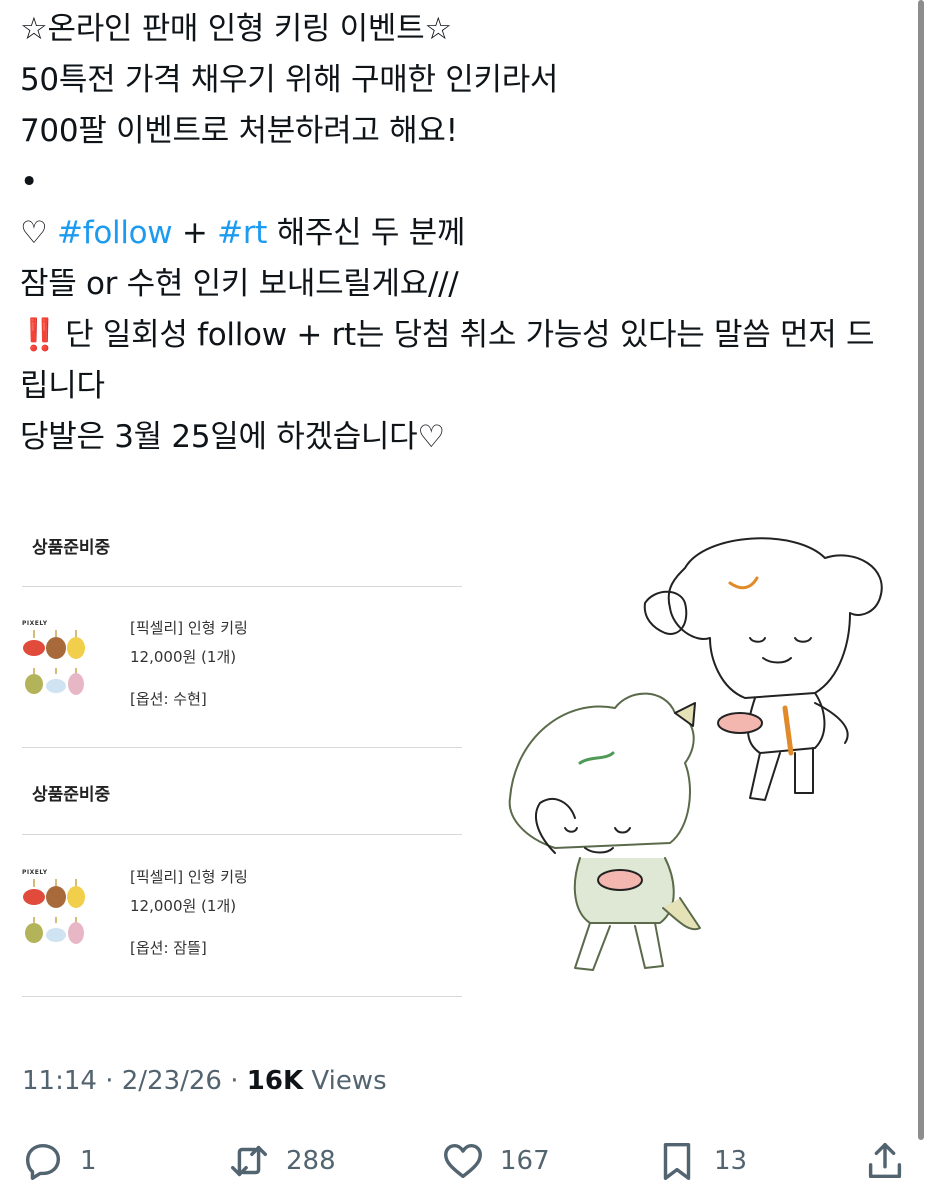 Image resolution: width=930 pixels, height=1200 pixels. Describe the element at coordinates (172, 1081) in the screenshot. I see `tweet-date: 2/23/26` at that location.